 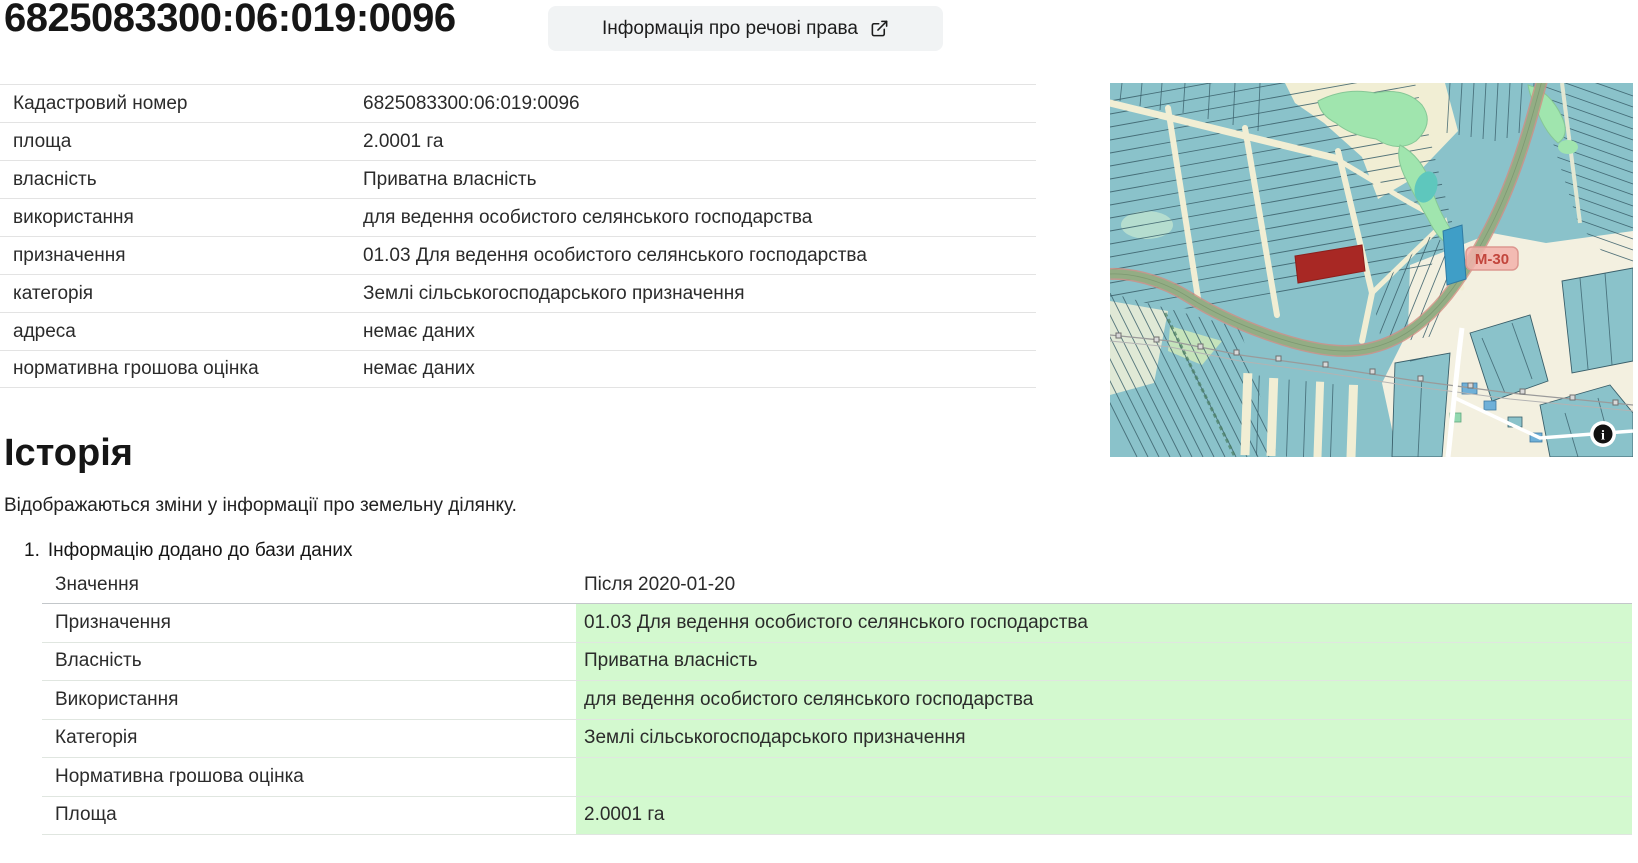 What do you see at coordinates (309, 623) in the screenshot?
I see `row-label: Призначення` at bounding box center [309, 623].